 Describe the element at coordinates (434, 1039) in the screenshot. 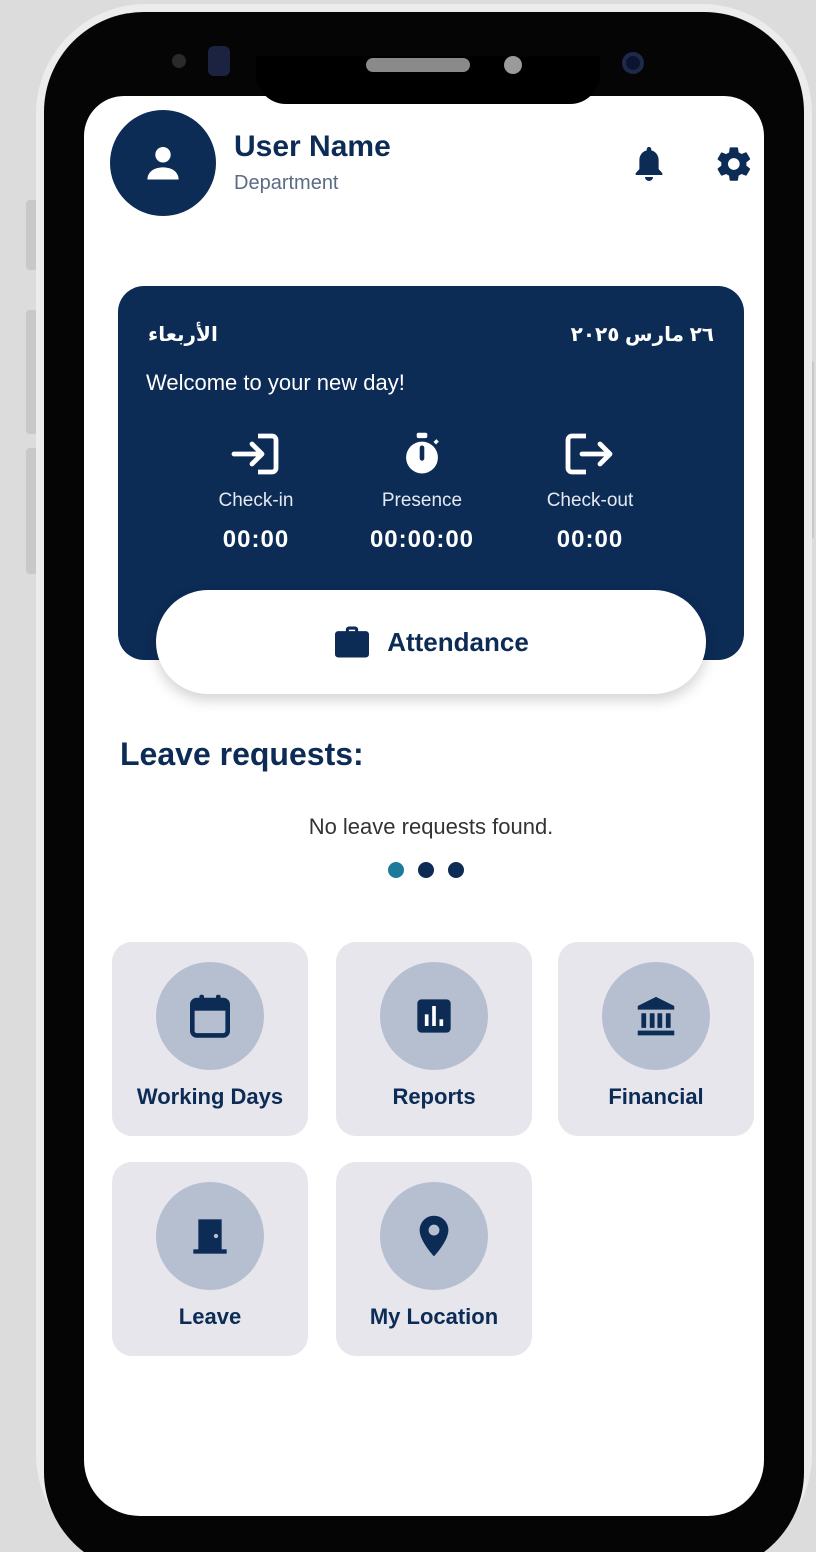

I see `menu-tile-reports: Reports` at that location.